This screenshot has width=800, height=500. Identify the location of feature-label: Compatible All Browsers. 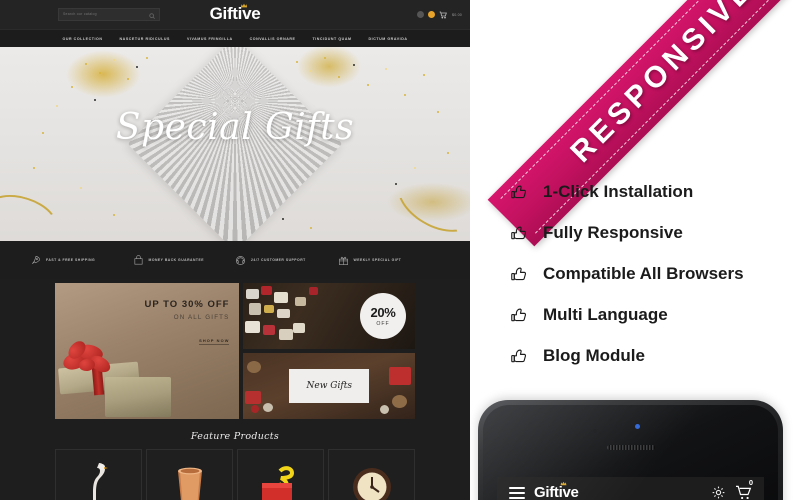
(643, 273).